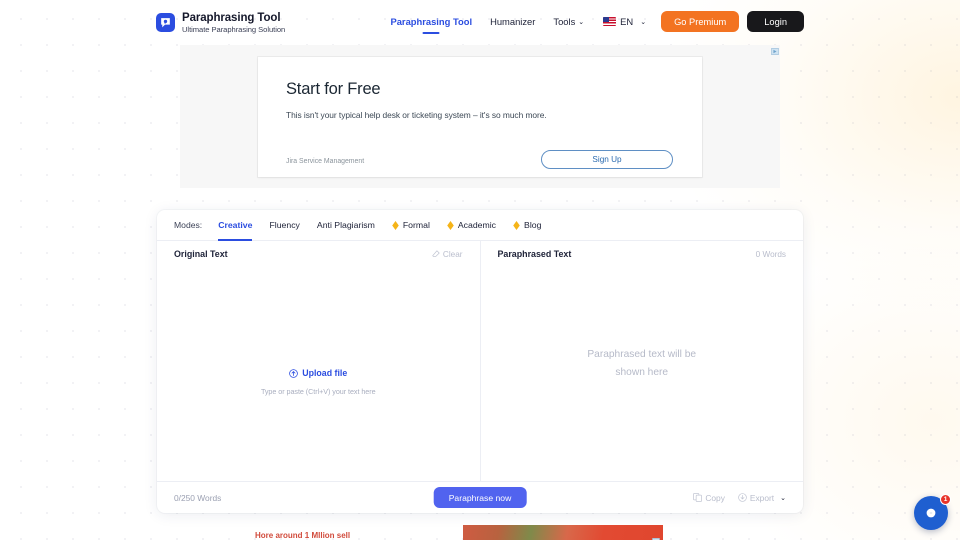 Image resolution: width=960 pixels, height=540 pixels. I want to click on nav-item-humanizer: Humanizer, so click(512, 21).